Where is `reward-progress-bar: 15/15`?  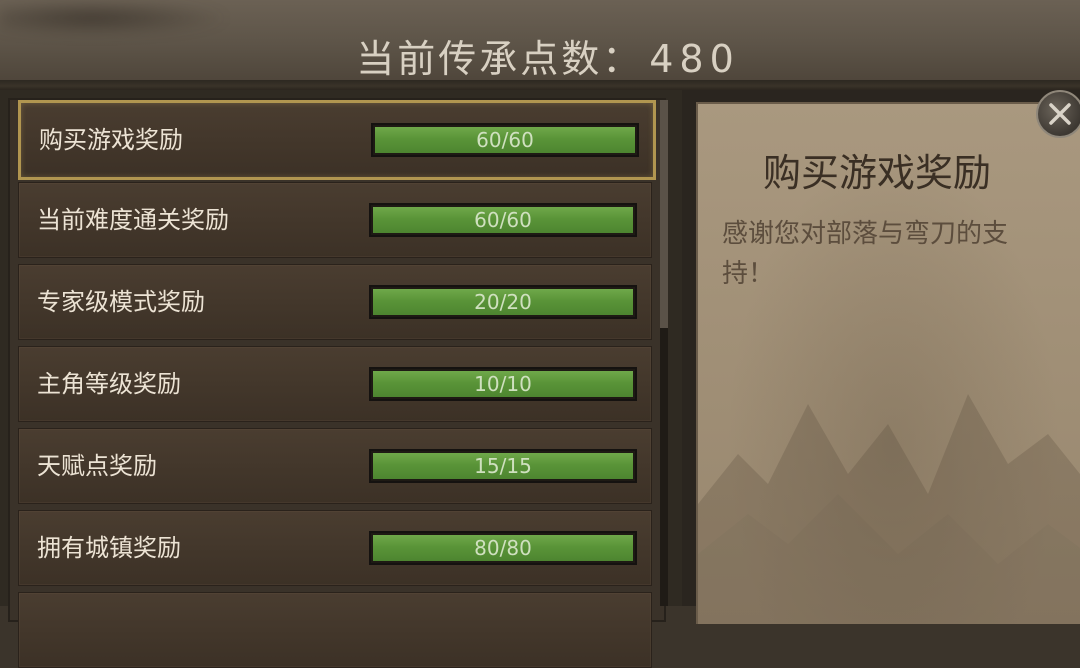 reward-progress-bar: 15/15 is located at coordinates (503, 466).